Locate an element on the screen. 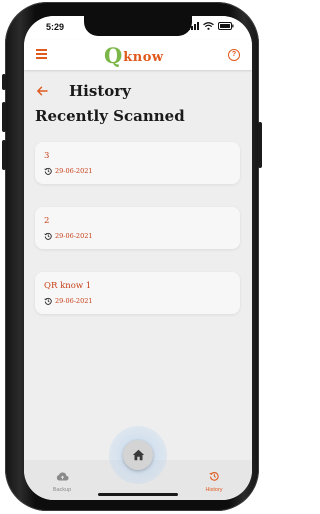  cloud-upload-icon is located at coordinates (62, 476).